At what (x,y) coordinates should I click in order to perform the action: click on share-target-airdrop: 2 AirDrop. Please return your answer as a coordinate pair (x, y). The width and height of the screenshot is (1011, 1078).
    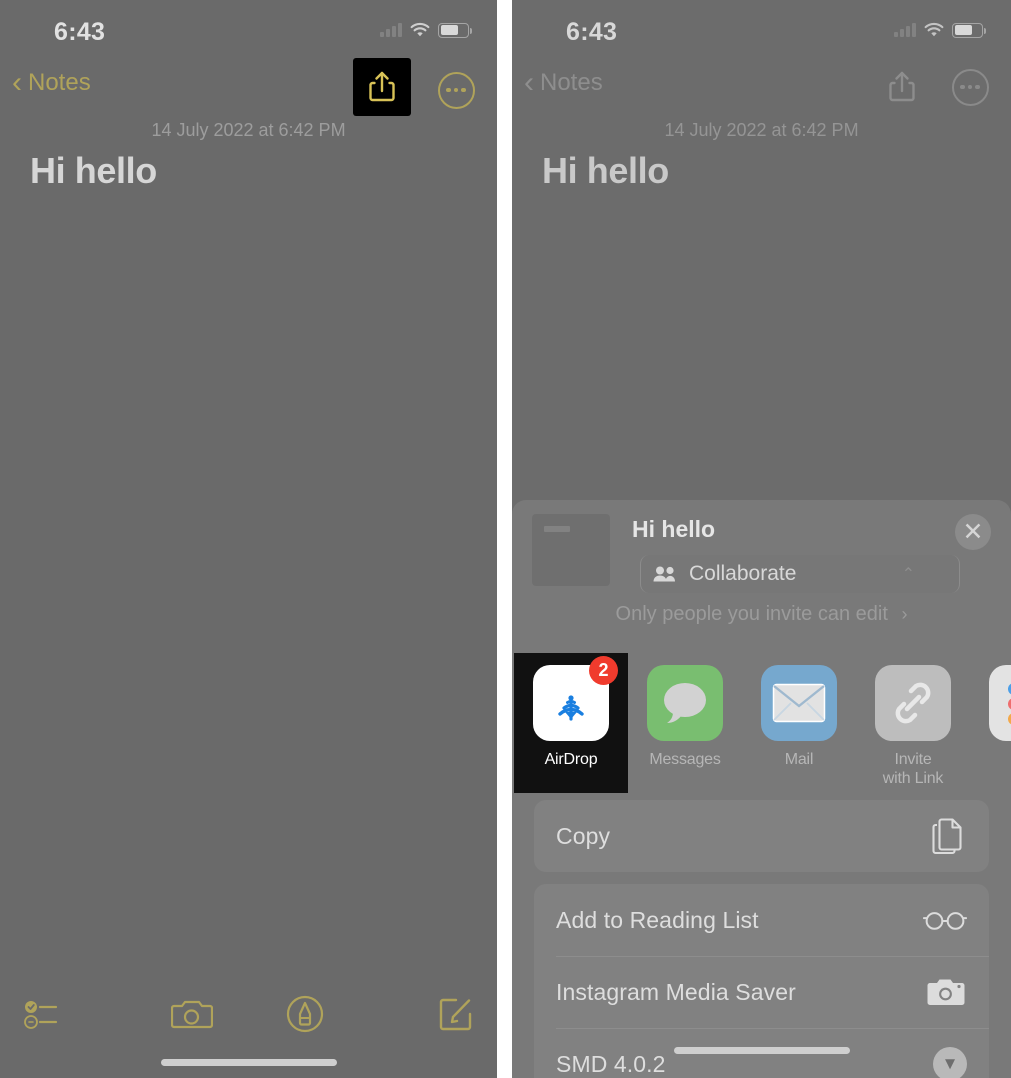
    Looking at the image, I should click on (571, 723).